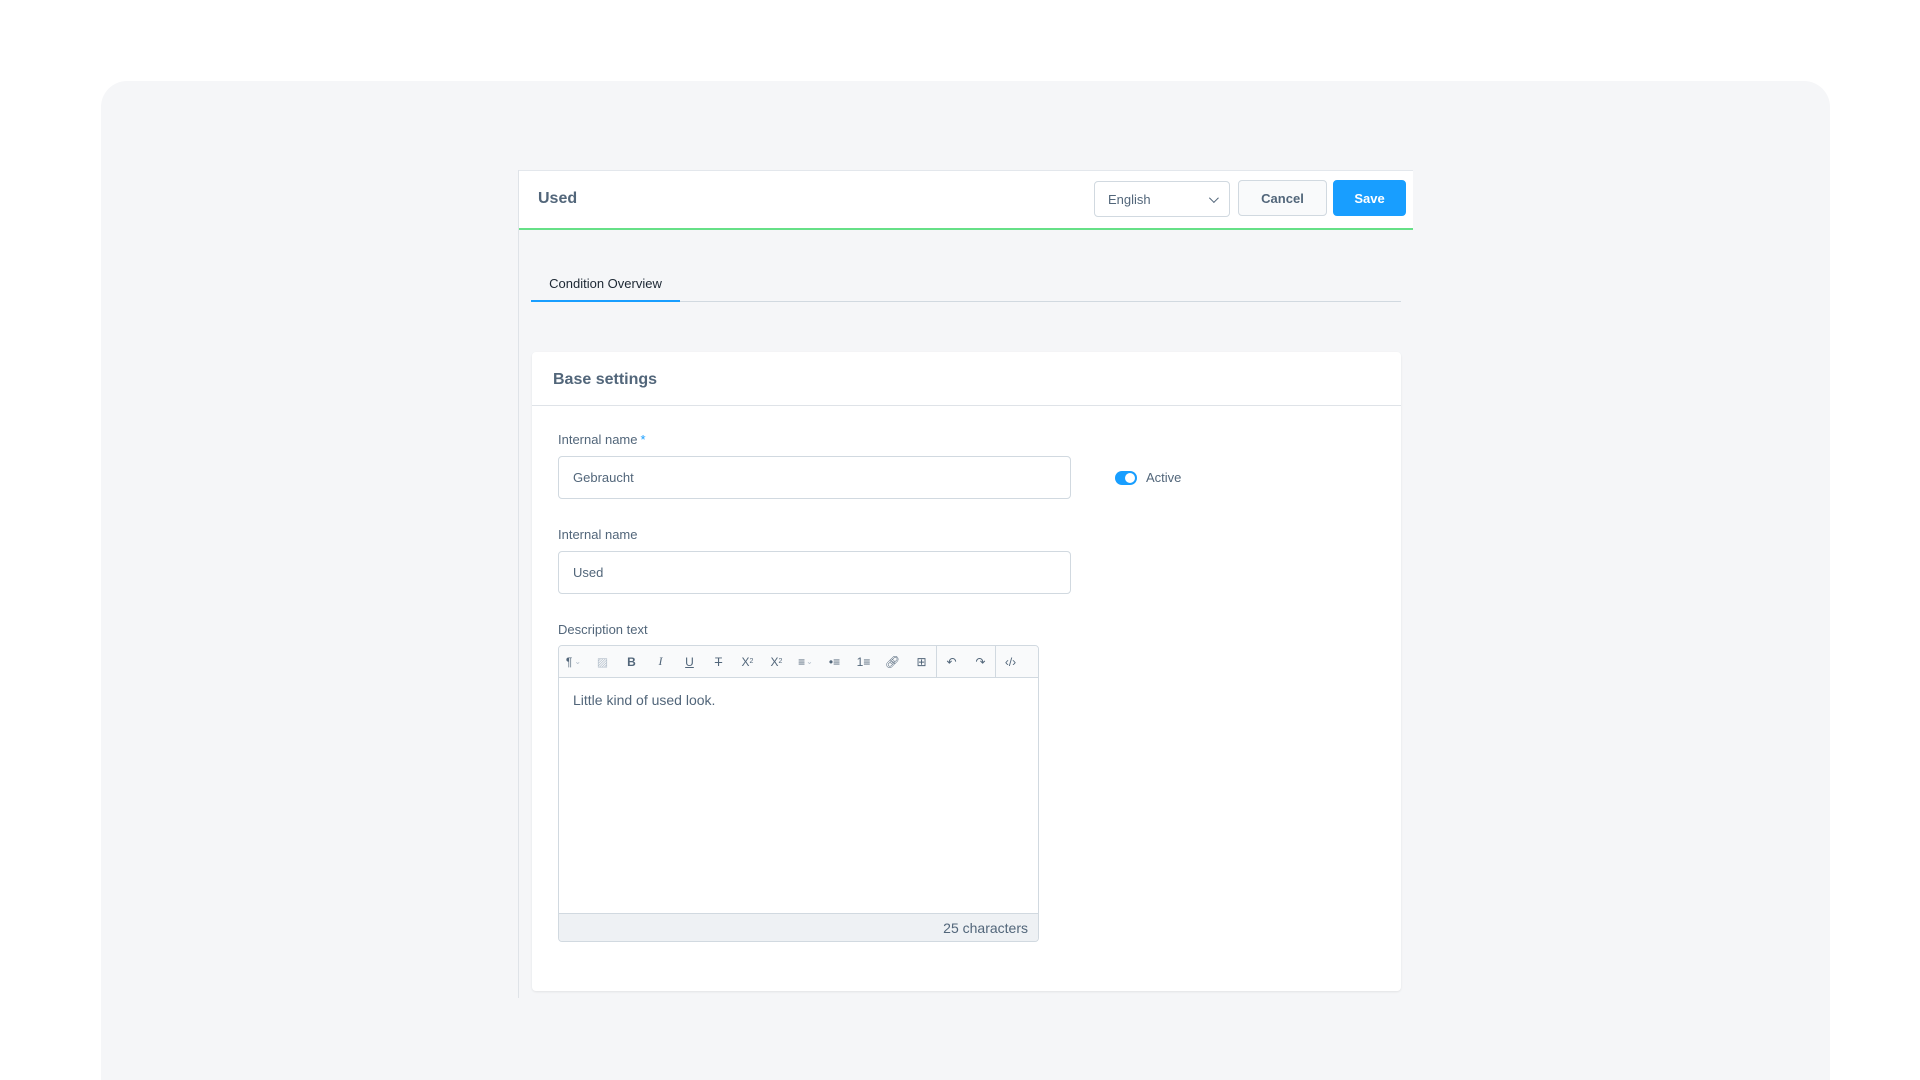 This screenshot has height=1080, width=1920. What do you see at coordinates (602, 662) in the screenshot?
I see `clear-format-icon: ▨` at bounding box center [602, 662].